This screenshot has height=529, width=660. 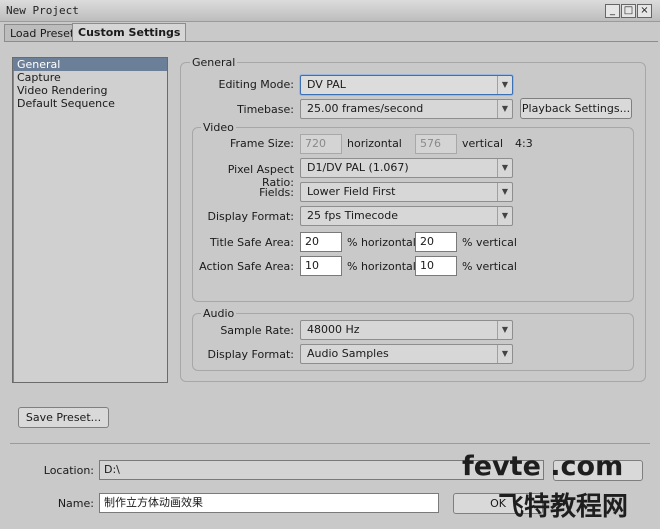 What do you see at coordinates (42, 32) in the screenshot?
I see `tab-load-preset: Load Preset` at bounding box center [42, 32].